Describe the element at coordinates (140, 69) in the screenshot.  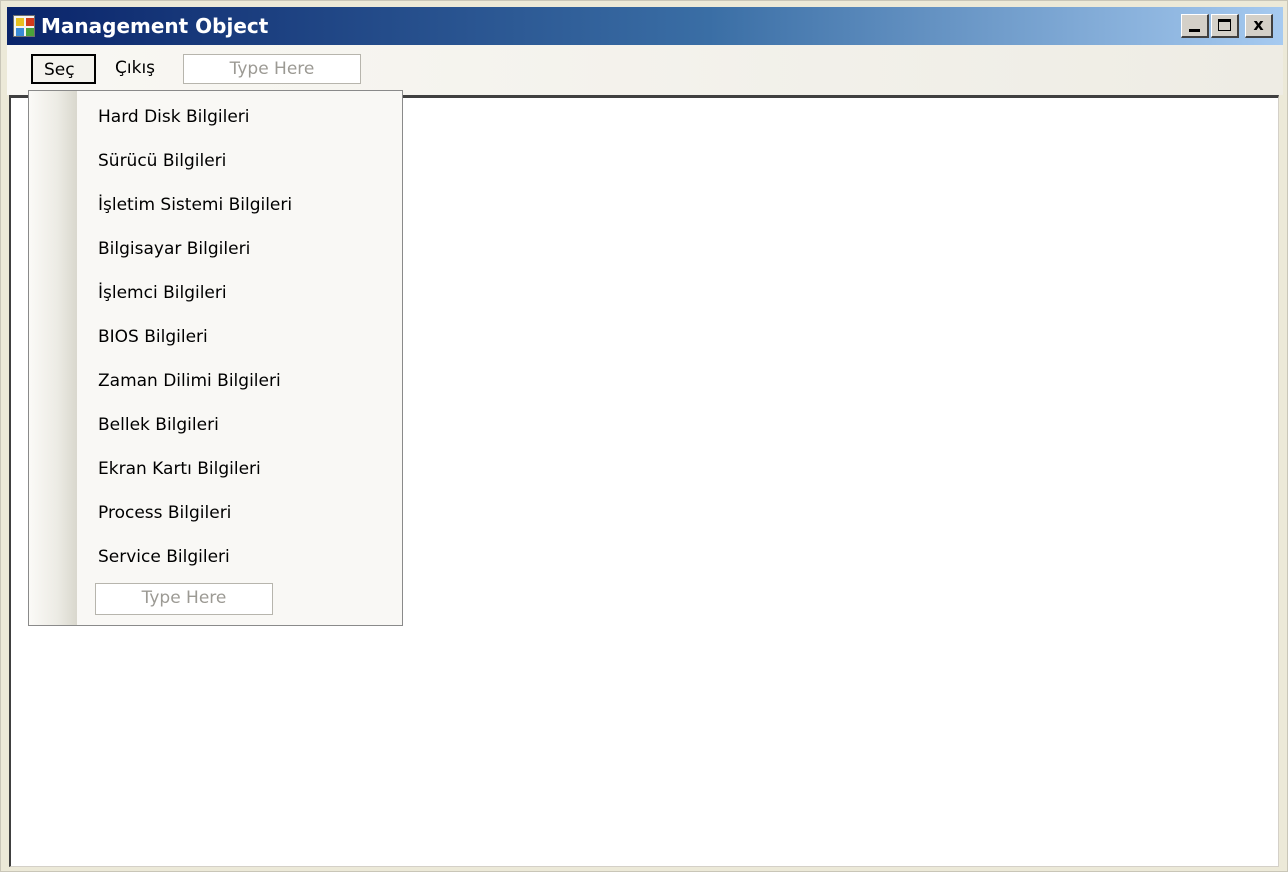
I see `menu-cikis: Çıkış` at that location.